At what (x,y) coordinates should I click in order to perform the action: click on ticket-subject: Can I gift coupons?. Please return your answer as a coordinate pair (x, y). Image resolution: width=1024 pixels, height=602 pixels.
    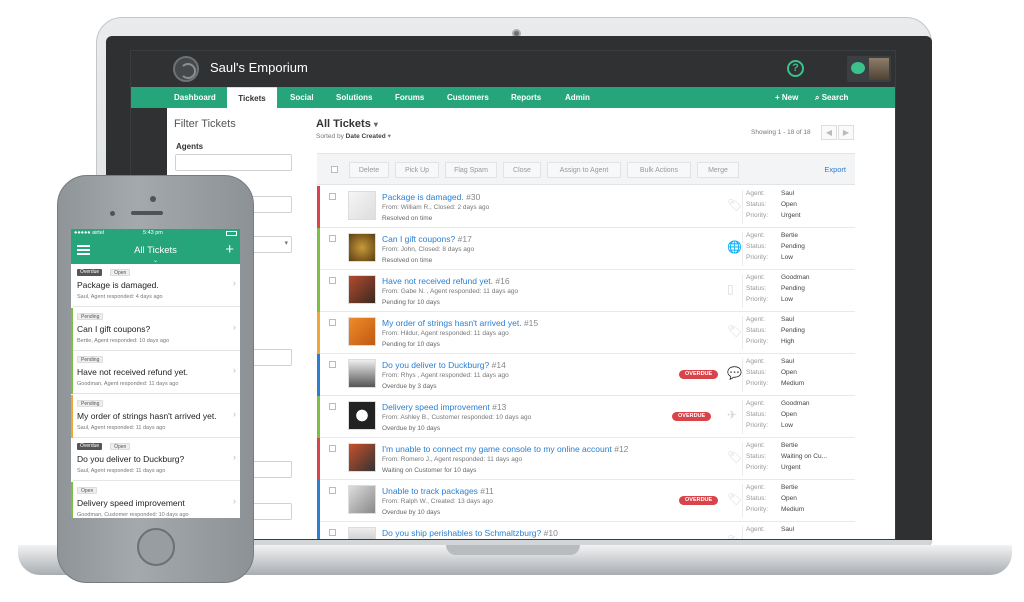
    Looking at the image, I should click on (114, 328).